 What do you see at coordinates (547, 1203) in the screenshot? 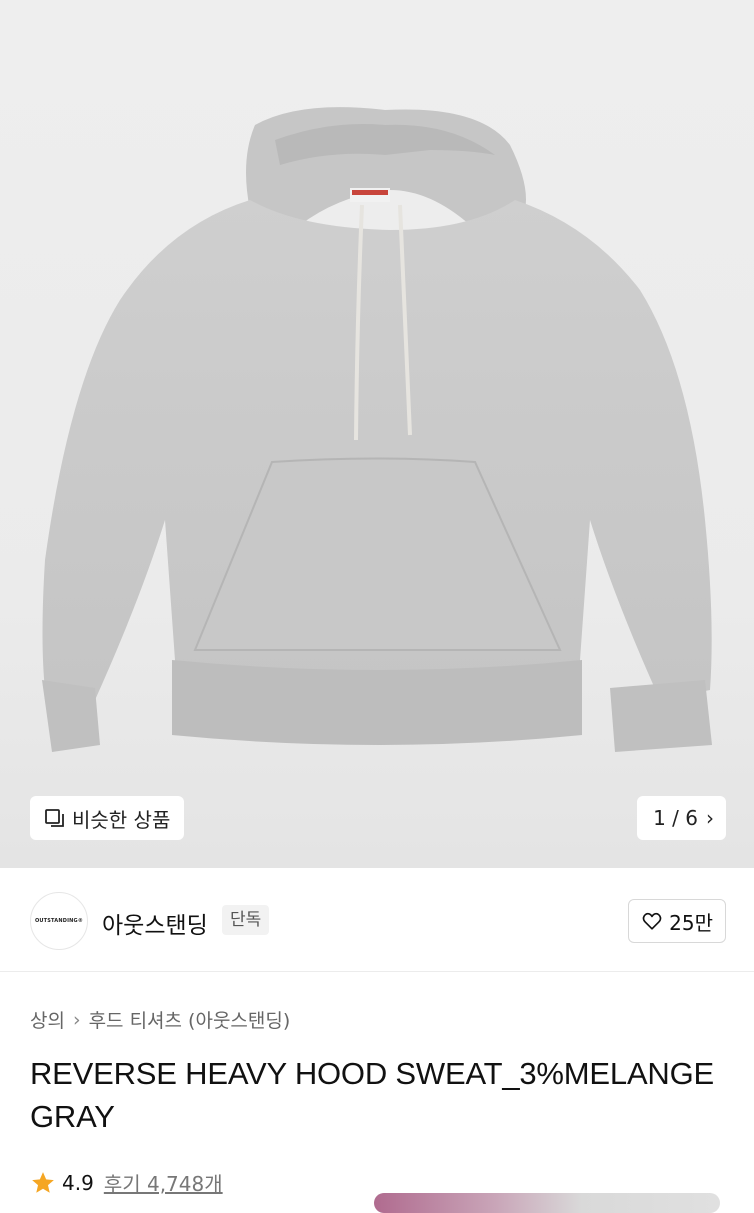
I see `bottom-banner` at bounding box center [547, 1203].